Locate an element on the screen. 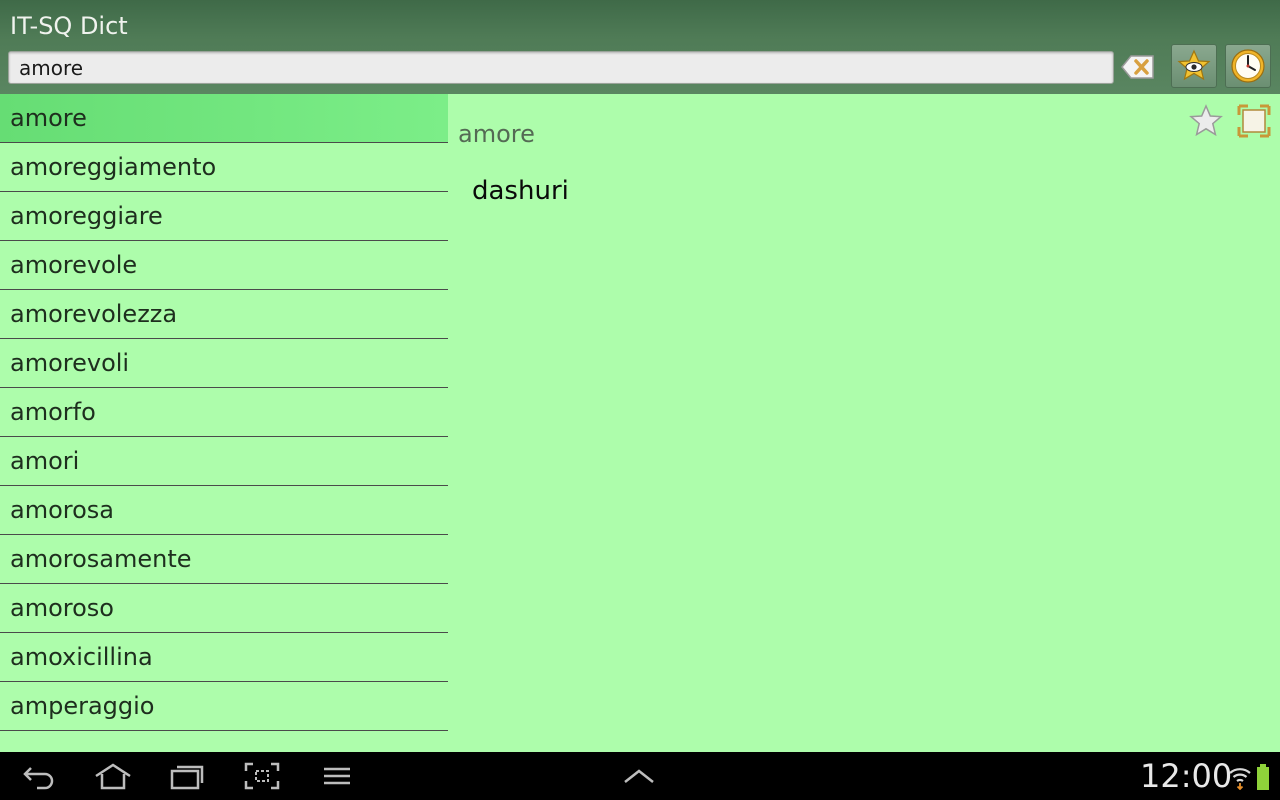 The width and height of the screenshot is (1280, 800). watch-list-button is located at coordinates (1194, 66).